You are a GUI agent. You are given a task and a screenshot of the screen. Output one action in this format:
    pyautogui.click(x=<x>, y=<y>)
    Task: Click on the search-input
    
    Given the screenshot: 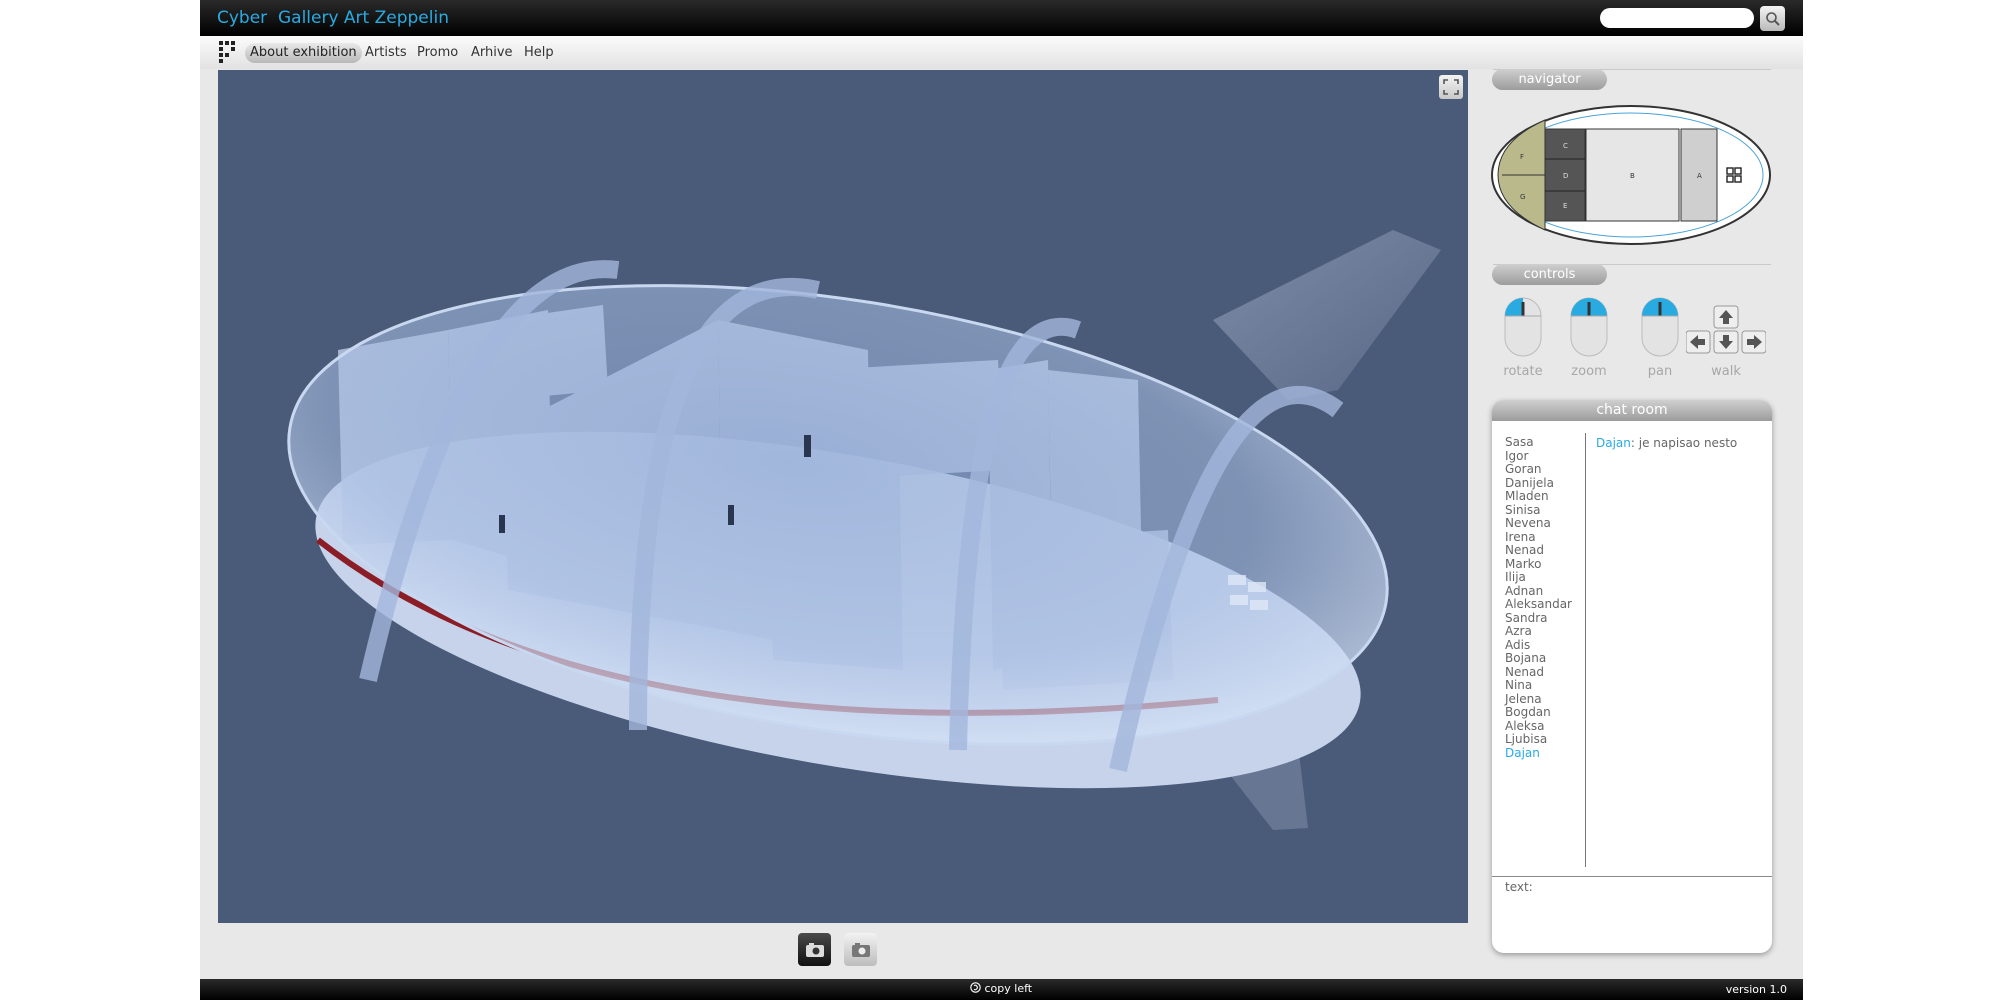 What is the action you would take?
    pyautogui.click(x=1677, y=18)
    